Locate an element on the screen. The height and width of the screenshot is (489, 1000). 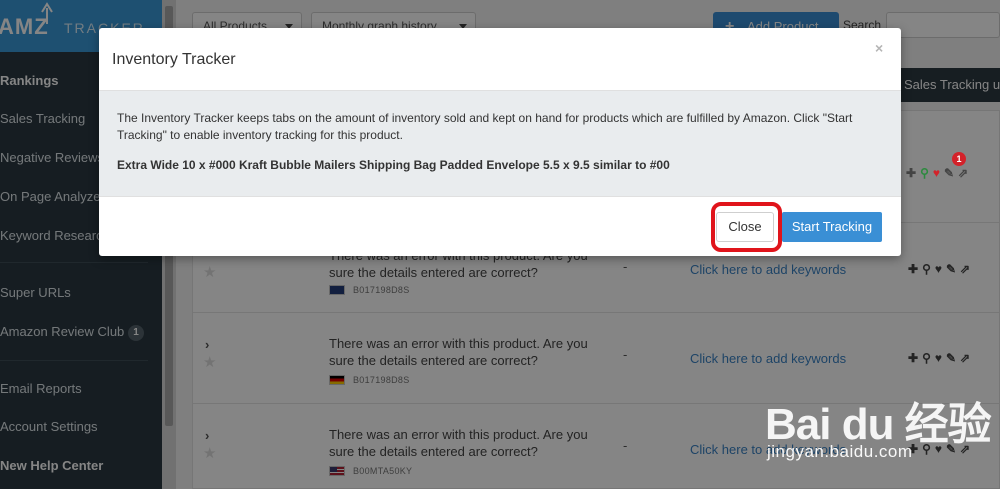
add-icon: ✚ is located at coordinates (913, 173).